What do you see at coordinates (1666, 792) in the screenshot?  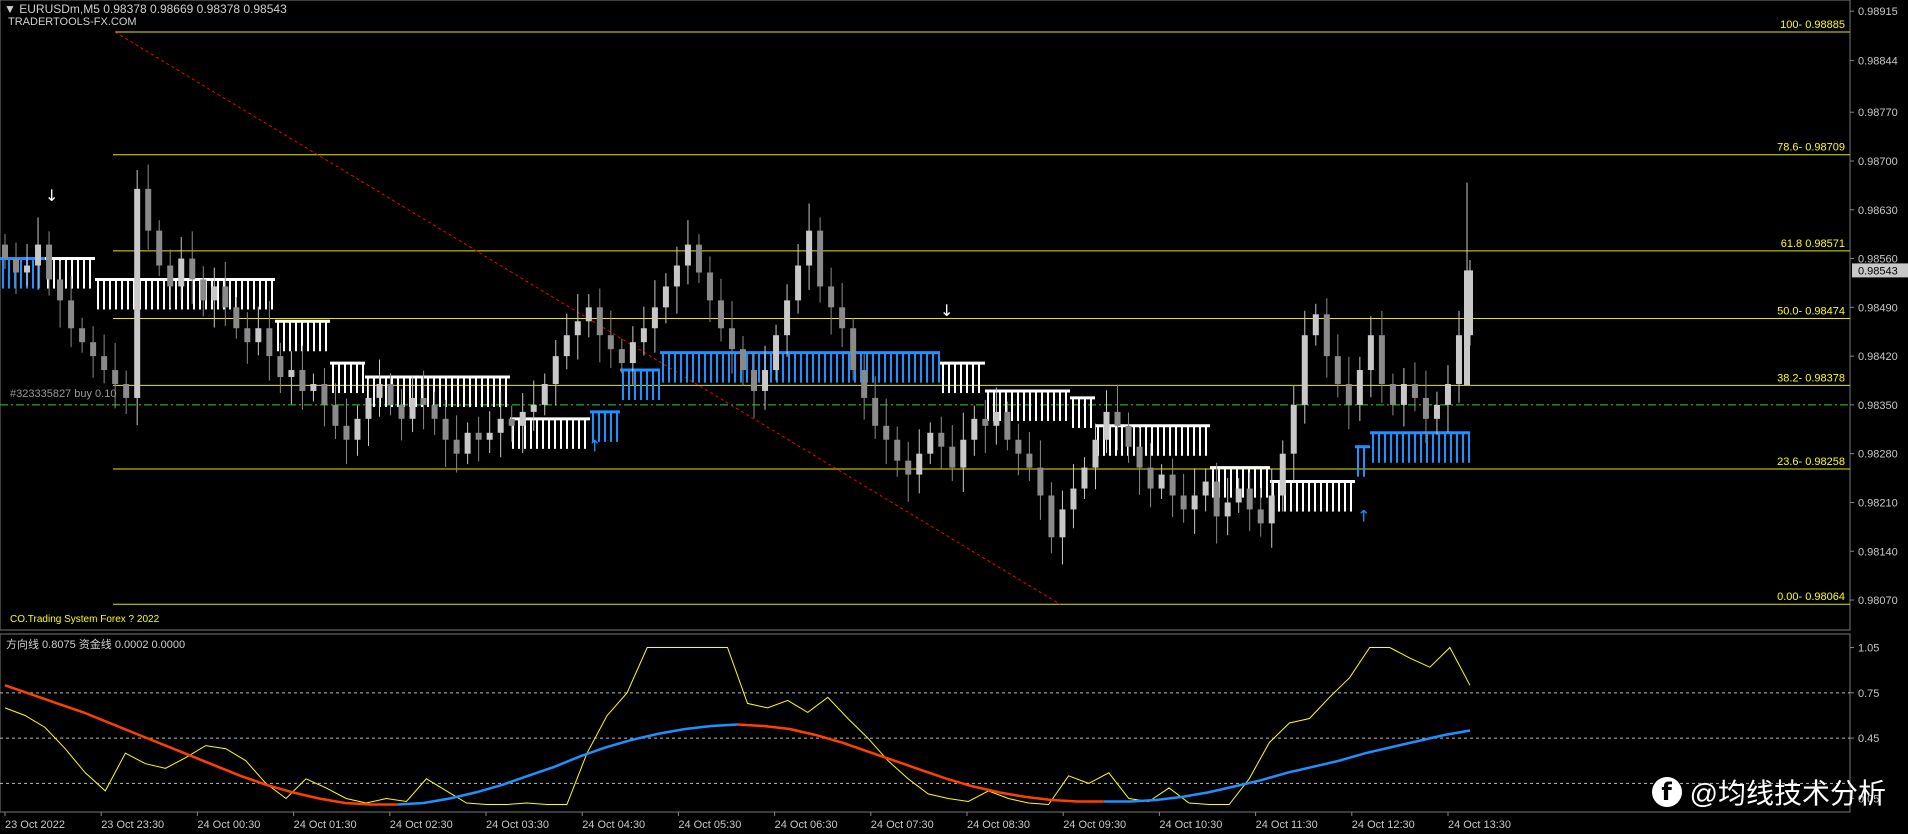 I see `facebook-icon: f` at bounding box center [1666, 792].